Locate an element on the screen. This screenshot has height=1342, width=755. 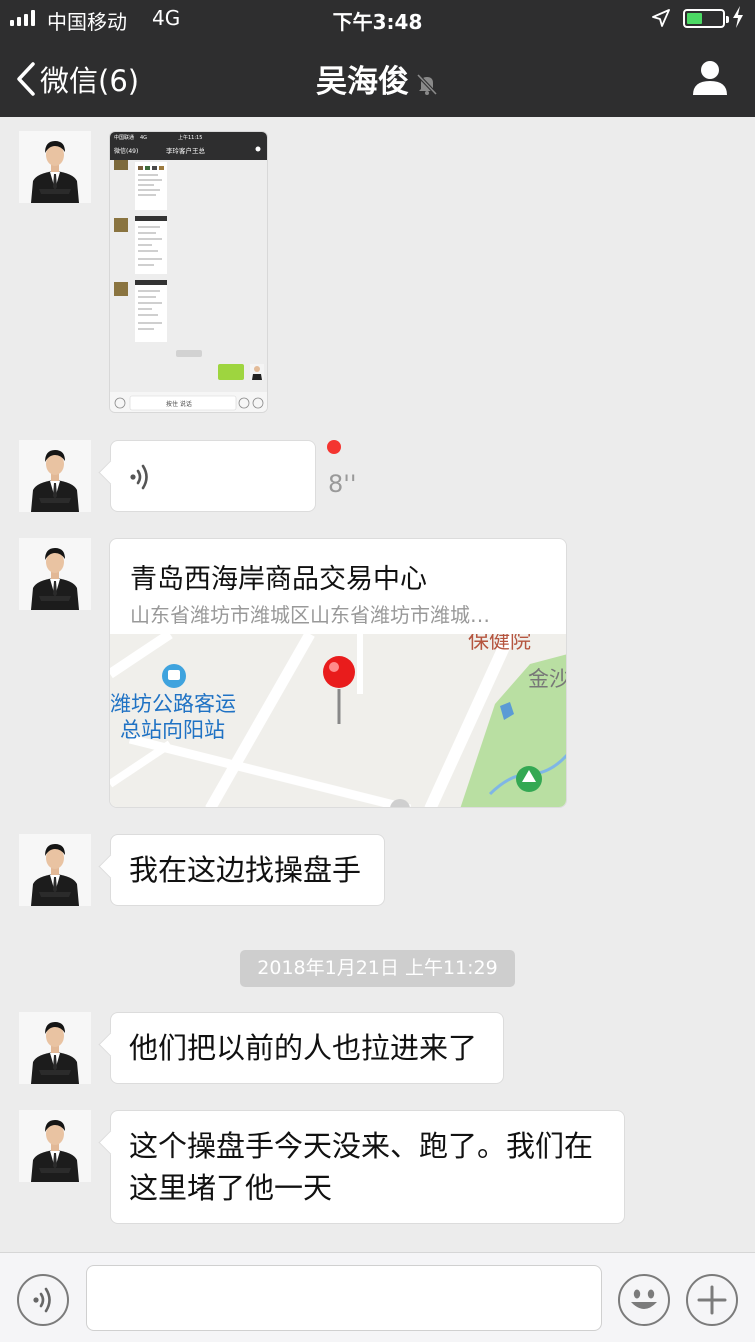
message-text: 我在这边找操盘手 is located at coordinates (245, 870).